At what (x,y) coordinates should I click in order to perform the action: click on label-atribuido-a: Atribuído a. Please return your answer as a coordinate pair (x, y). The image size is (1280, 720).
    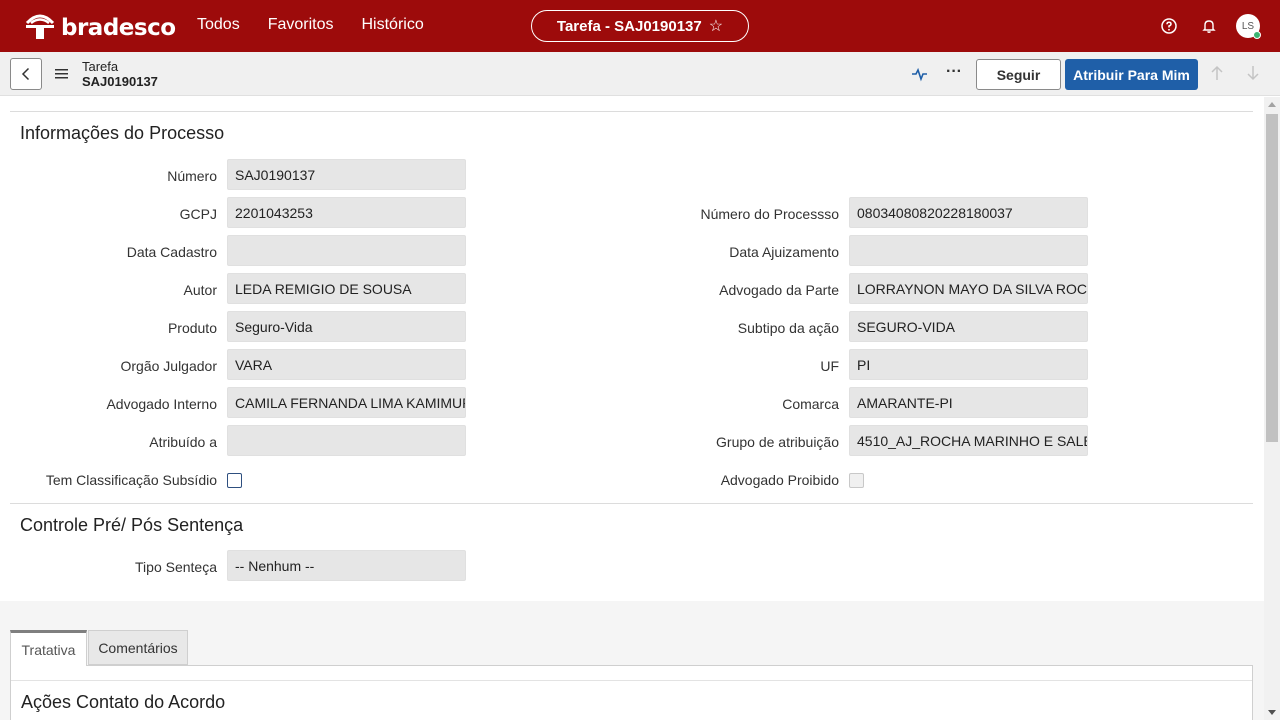
    Looking at the image, I should click on (183, 442).